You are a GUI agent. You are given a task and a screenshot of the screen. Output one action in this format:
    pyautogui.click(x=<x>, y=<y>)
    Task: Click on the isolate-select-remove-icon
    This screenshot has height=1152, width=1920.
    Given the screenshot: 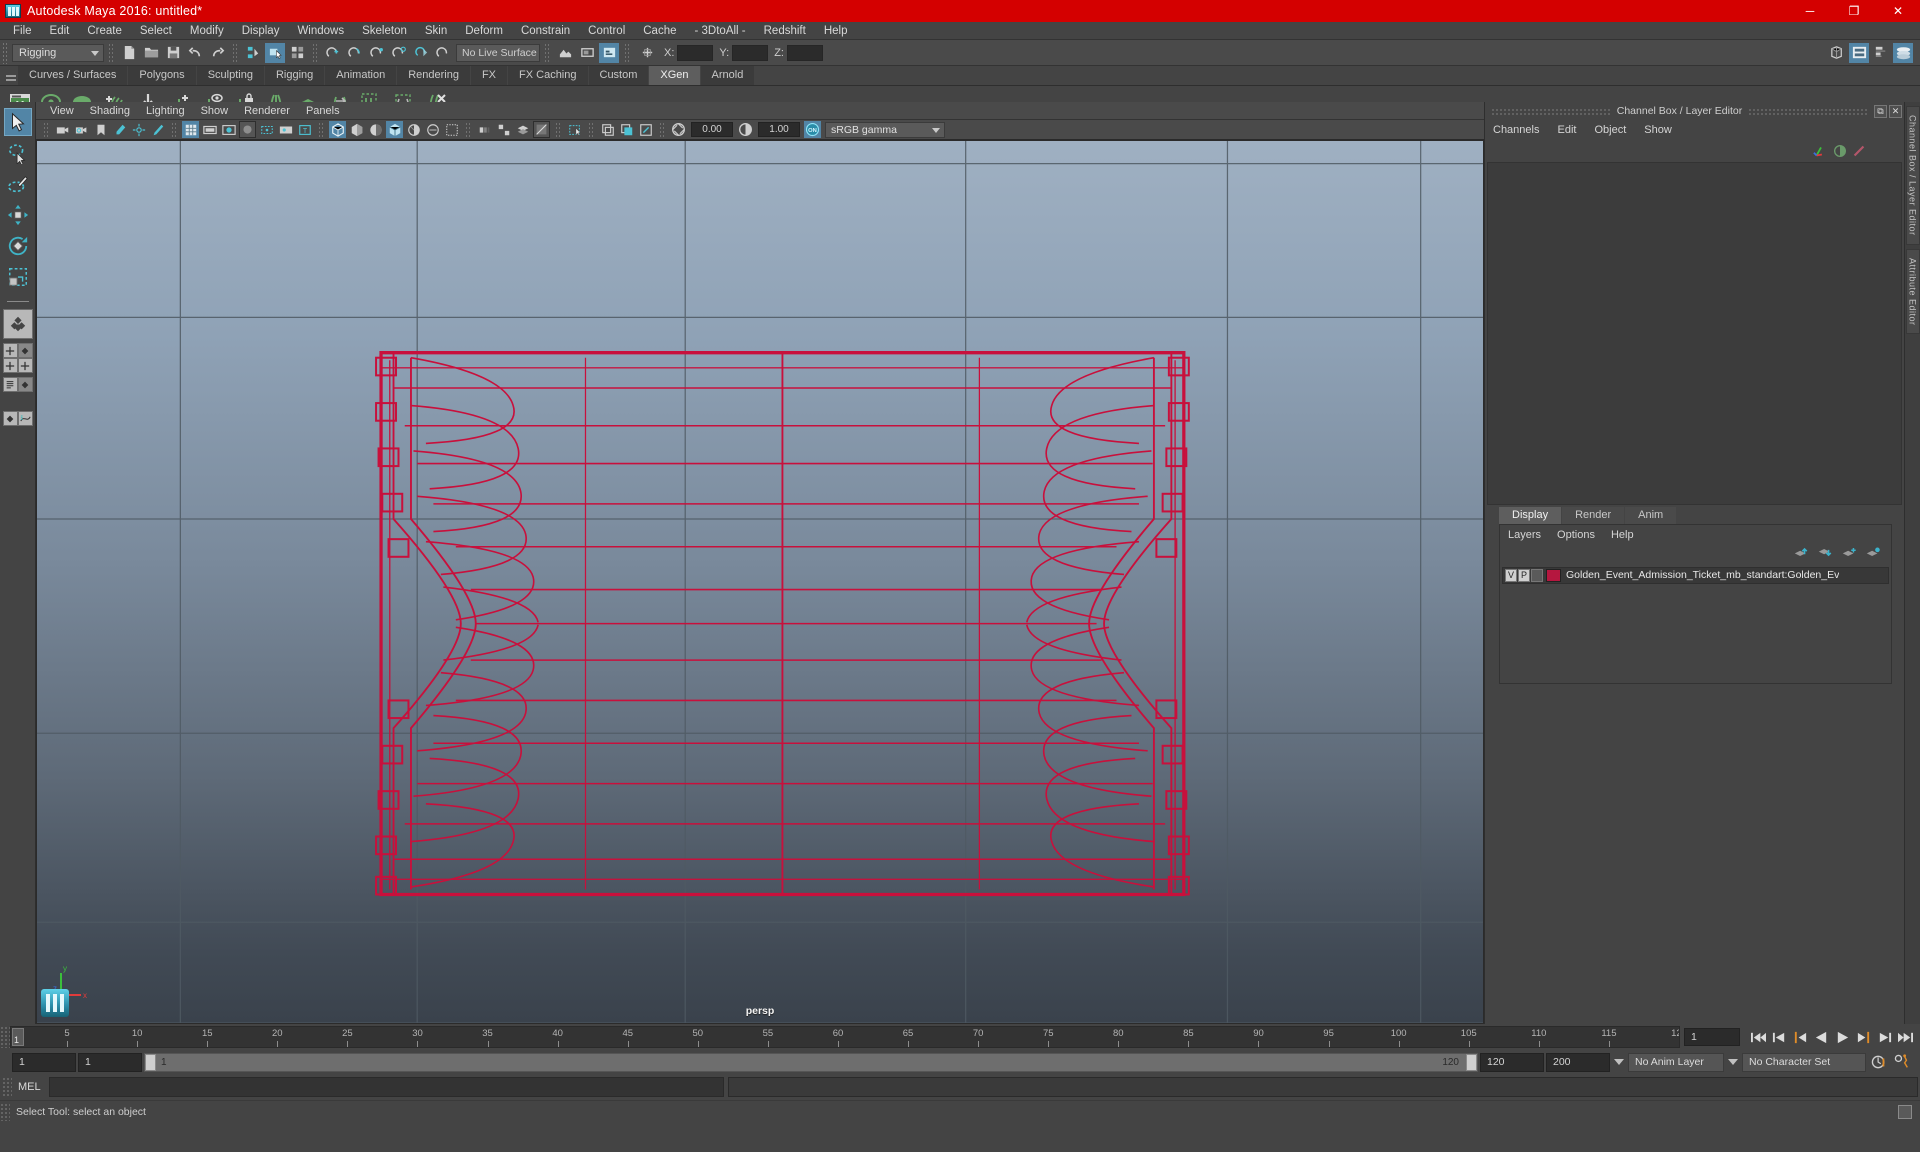 What is the action you would take?
    pyautogui.click(x=645, y=129)
    